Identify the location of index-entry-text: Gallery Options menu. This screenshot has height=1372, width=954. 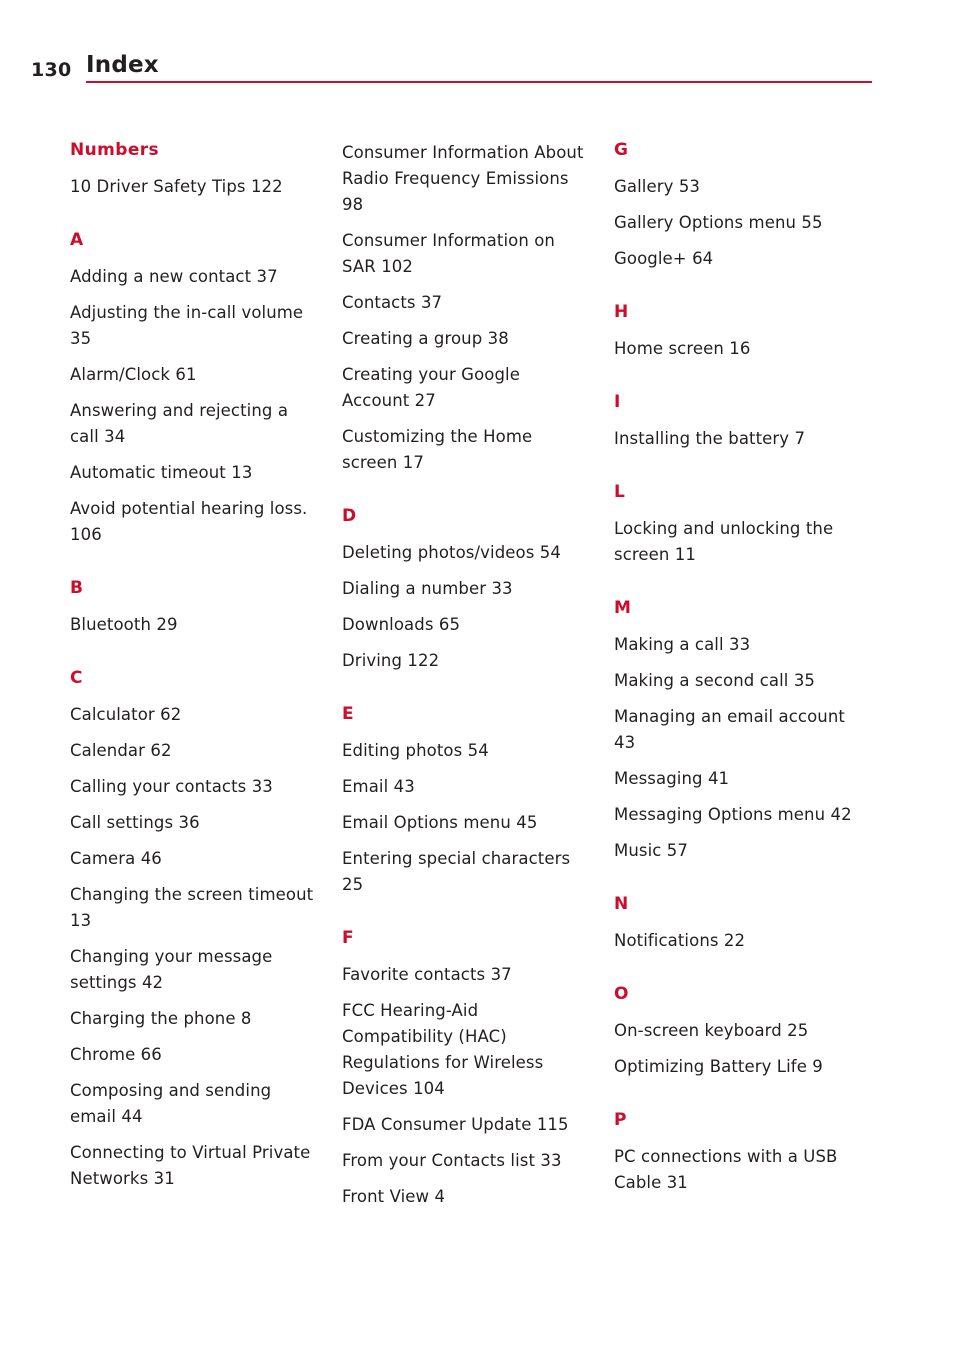
(708, 222).